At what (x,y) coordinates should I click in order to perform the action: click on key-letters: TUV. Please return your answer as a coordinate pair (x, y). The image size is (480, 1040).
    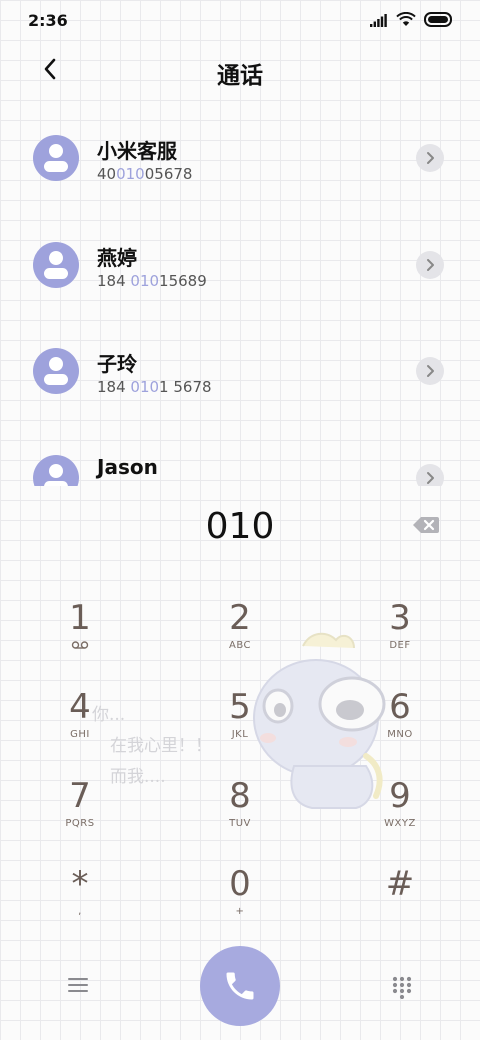
    Looking at the image, I should click on (240, 823).